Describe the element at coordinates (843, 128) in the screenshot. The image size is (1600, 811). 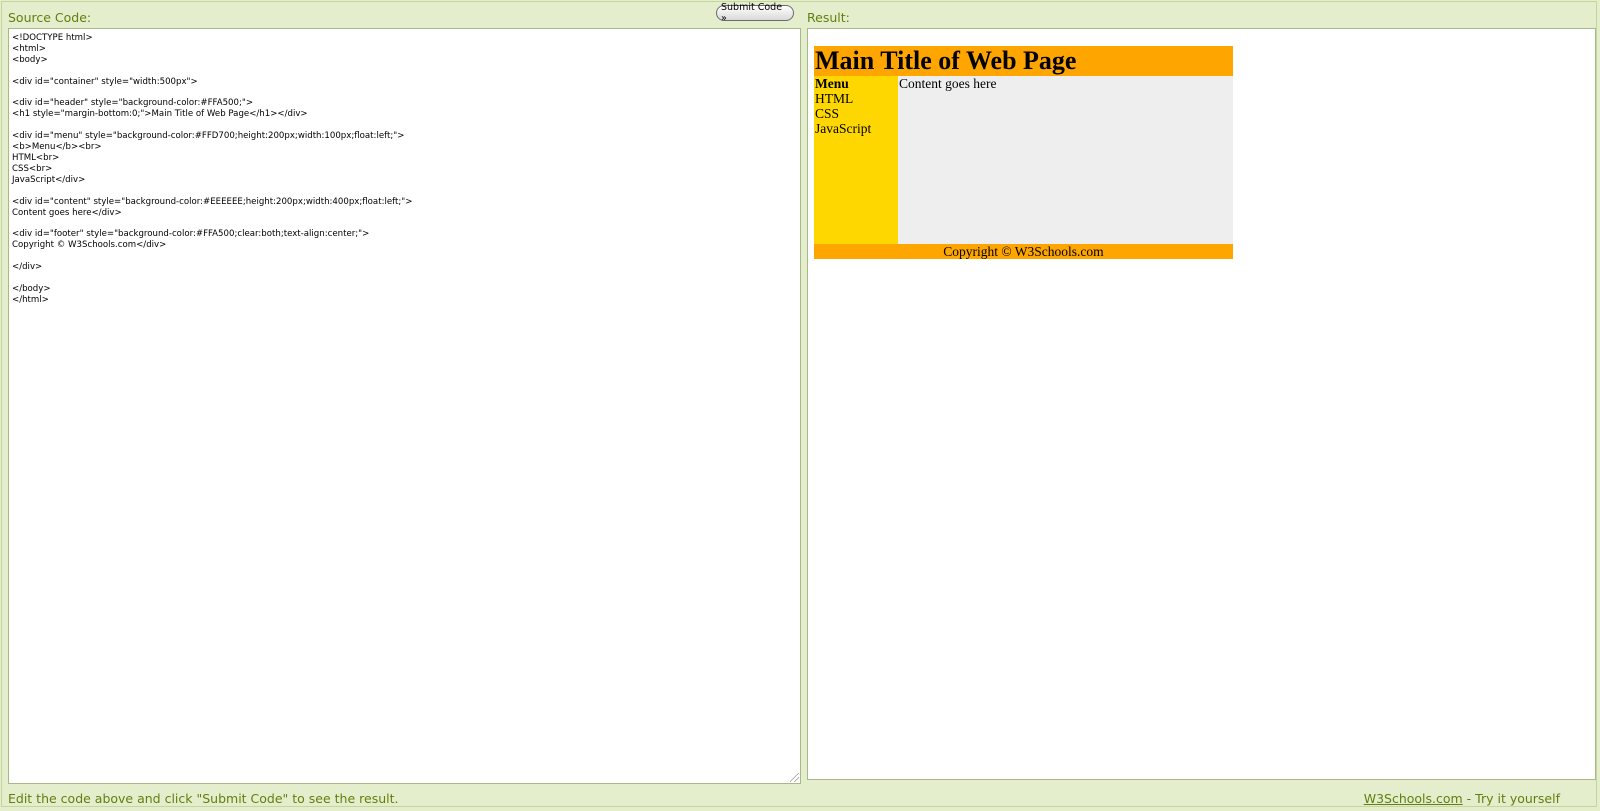
I see `result-menu-item-javascript: JavaScript` at that location.